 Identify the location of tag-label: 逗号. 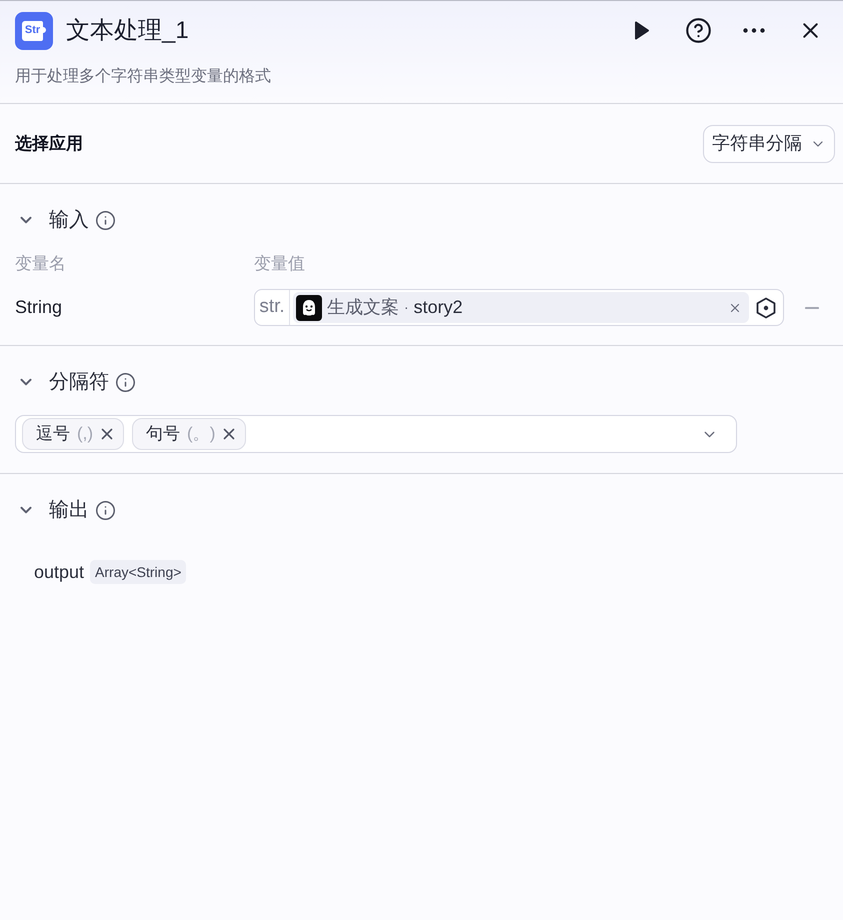
(53, 434).